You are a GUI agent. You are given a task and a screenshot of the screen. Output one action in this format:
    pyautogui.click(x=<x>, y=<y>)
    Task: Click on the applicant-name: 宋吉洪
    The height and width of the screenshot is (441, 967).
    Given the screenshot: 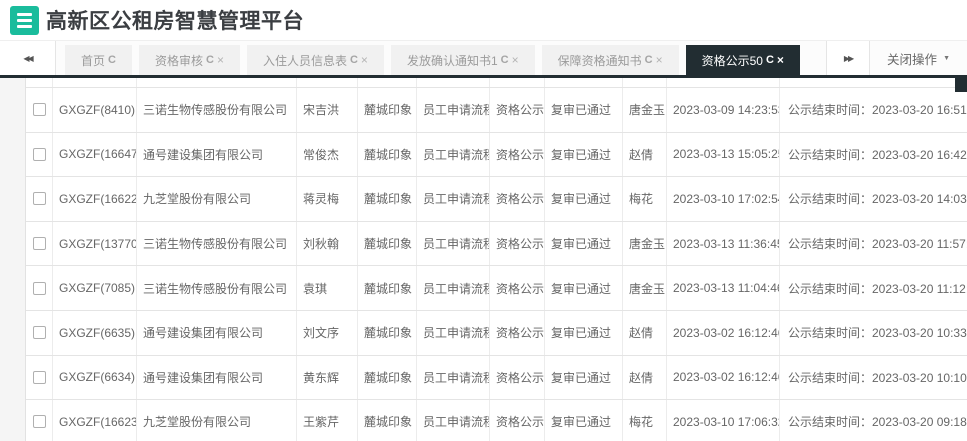 What is the action you would take?
    pyautogui.click(x=327, y=110)
    